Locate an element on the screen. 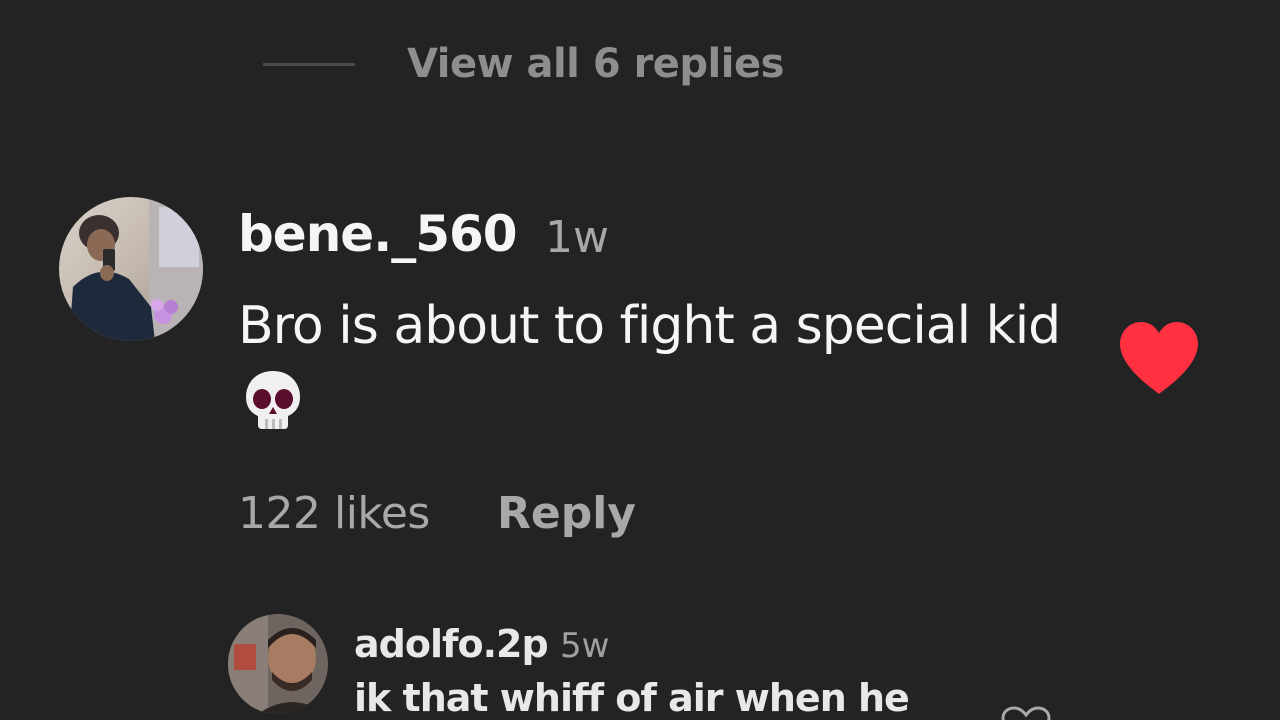 This screenshot has height=720, width=1280. reply-button: Reply is located at coordinates (566, 513).